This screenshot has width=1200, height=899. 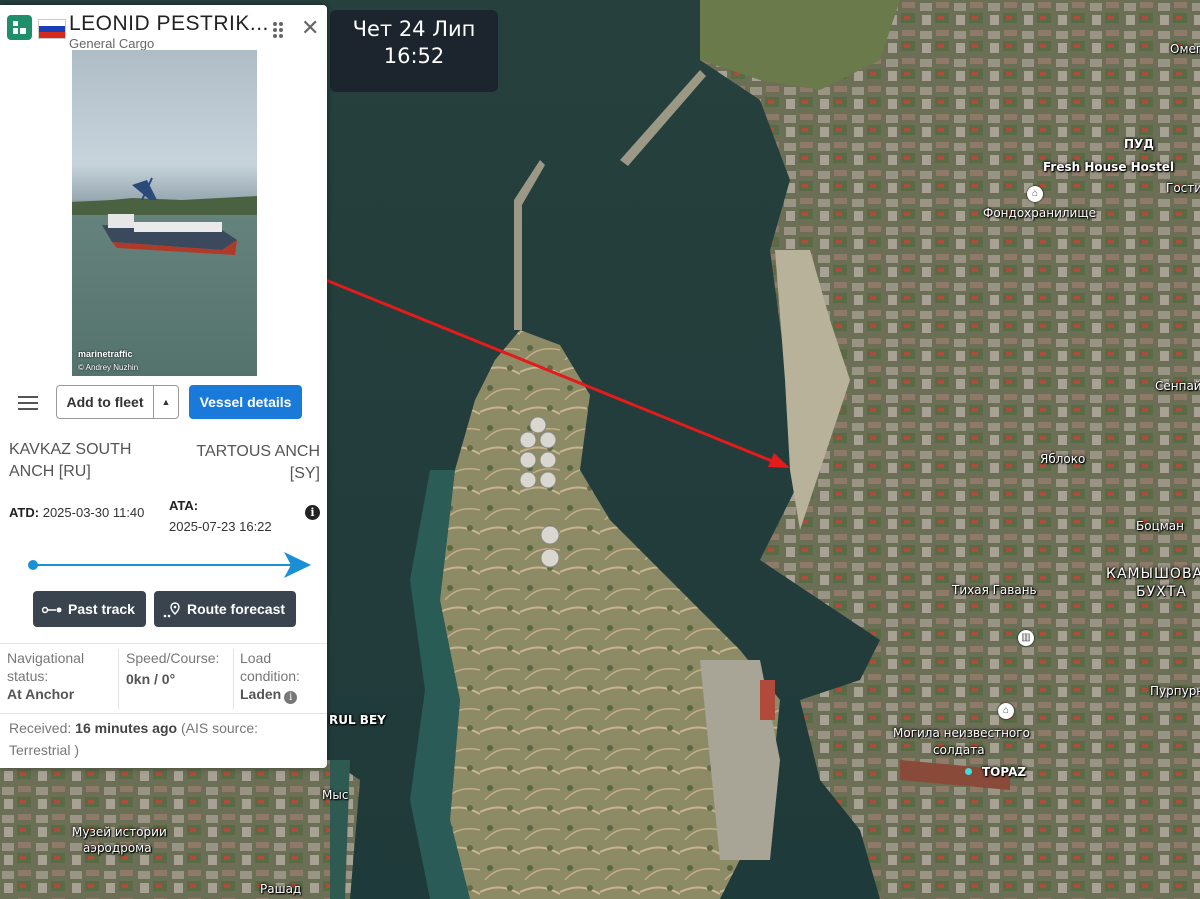 What do you see at coordinates (236, 609) in the screenshot?
I see `route-forecast-label: Route forecast` at bounding box center [236, 609].